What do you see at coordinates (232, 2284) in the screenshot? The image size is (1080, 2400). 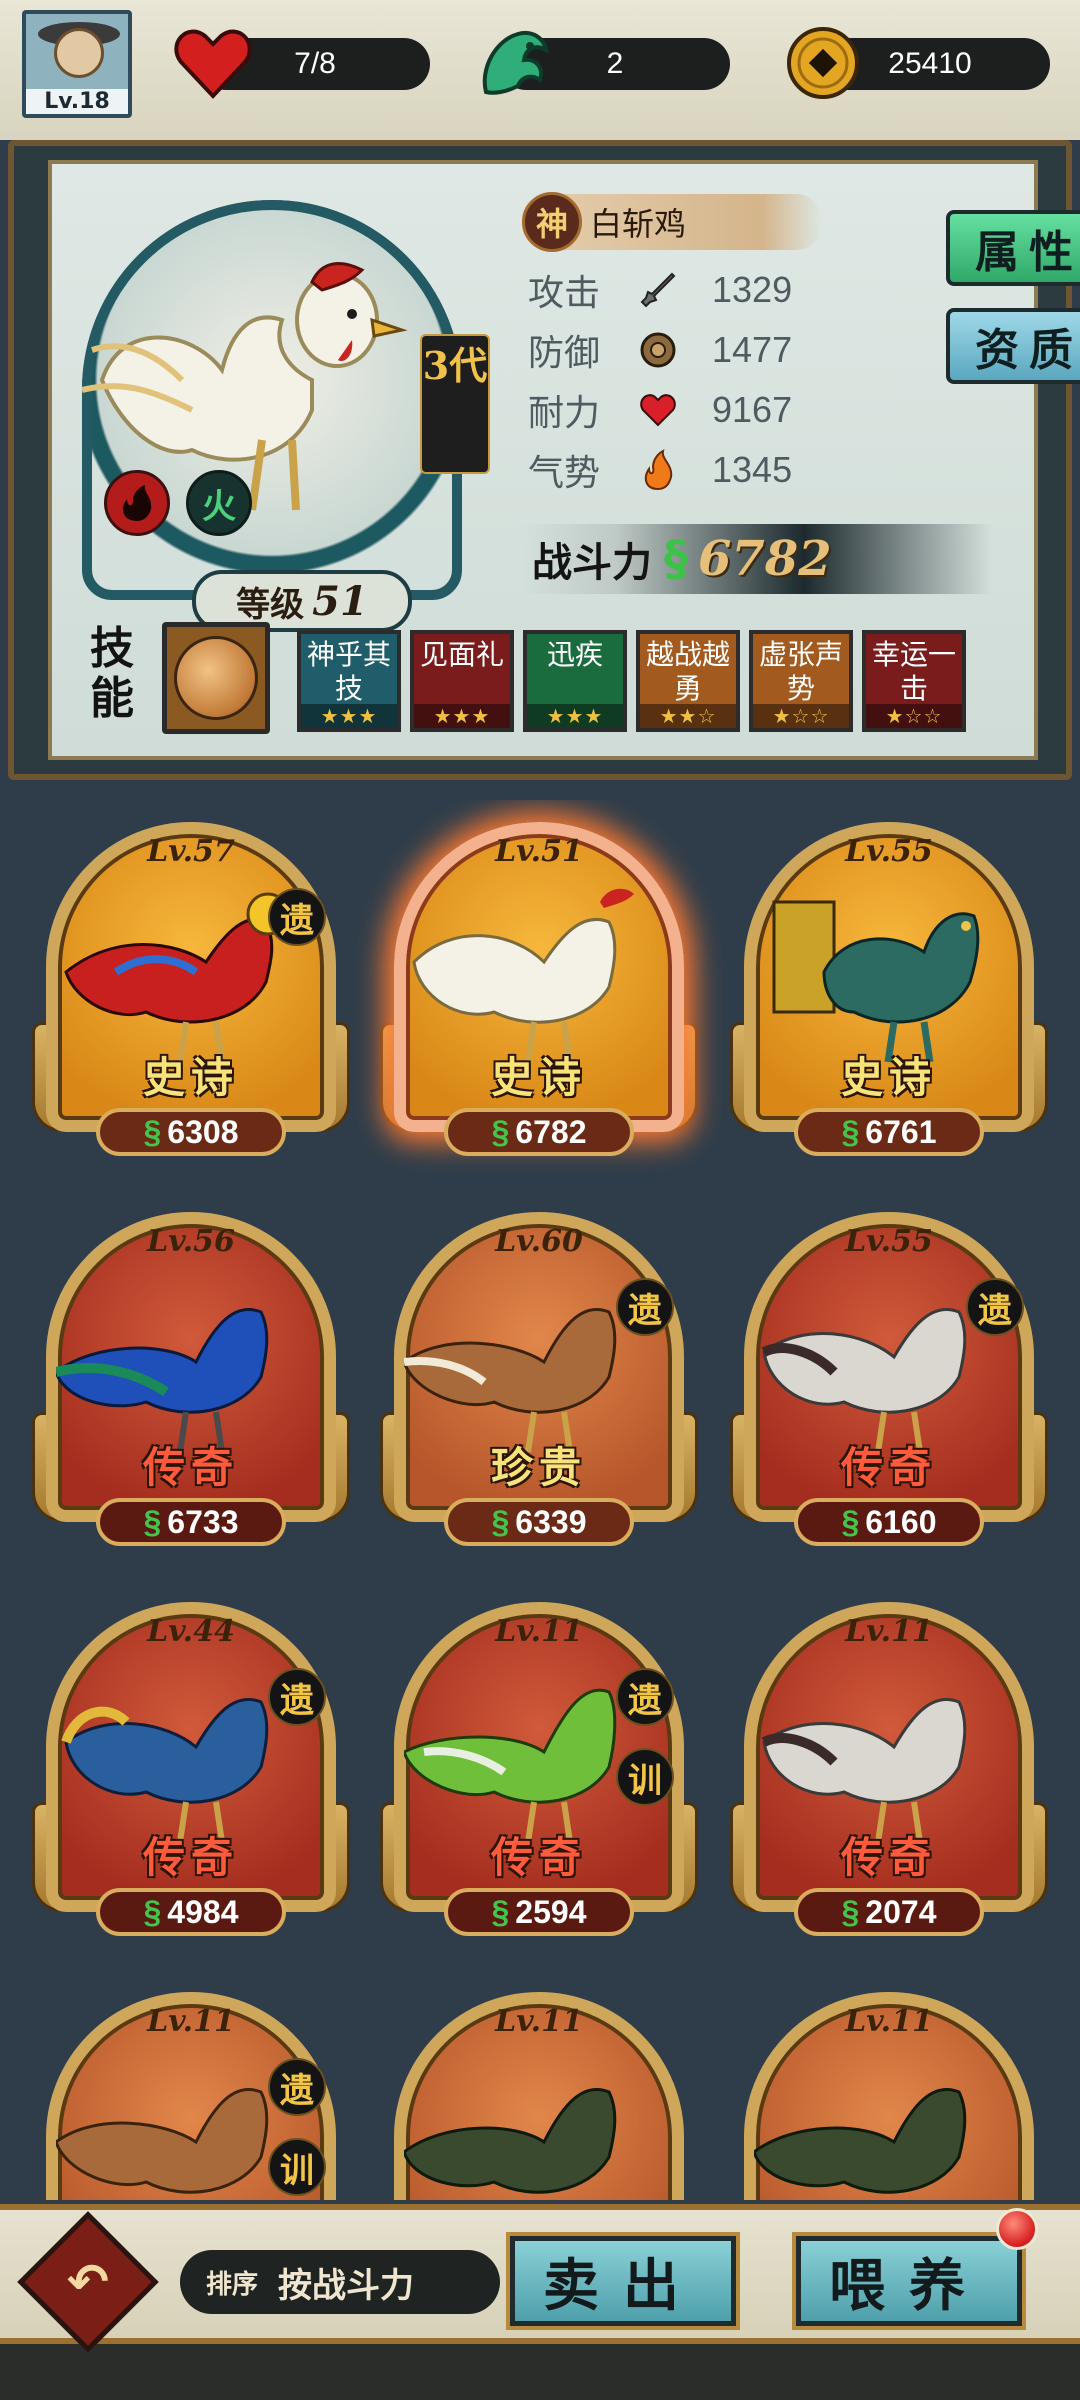 I see `sort-label: 排序` at bounding box center [232, 2284].